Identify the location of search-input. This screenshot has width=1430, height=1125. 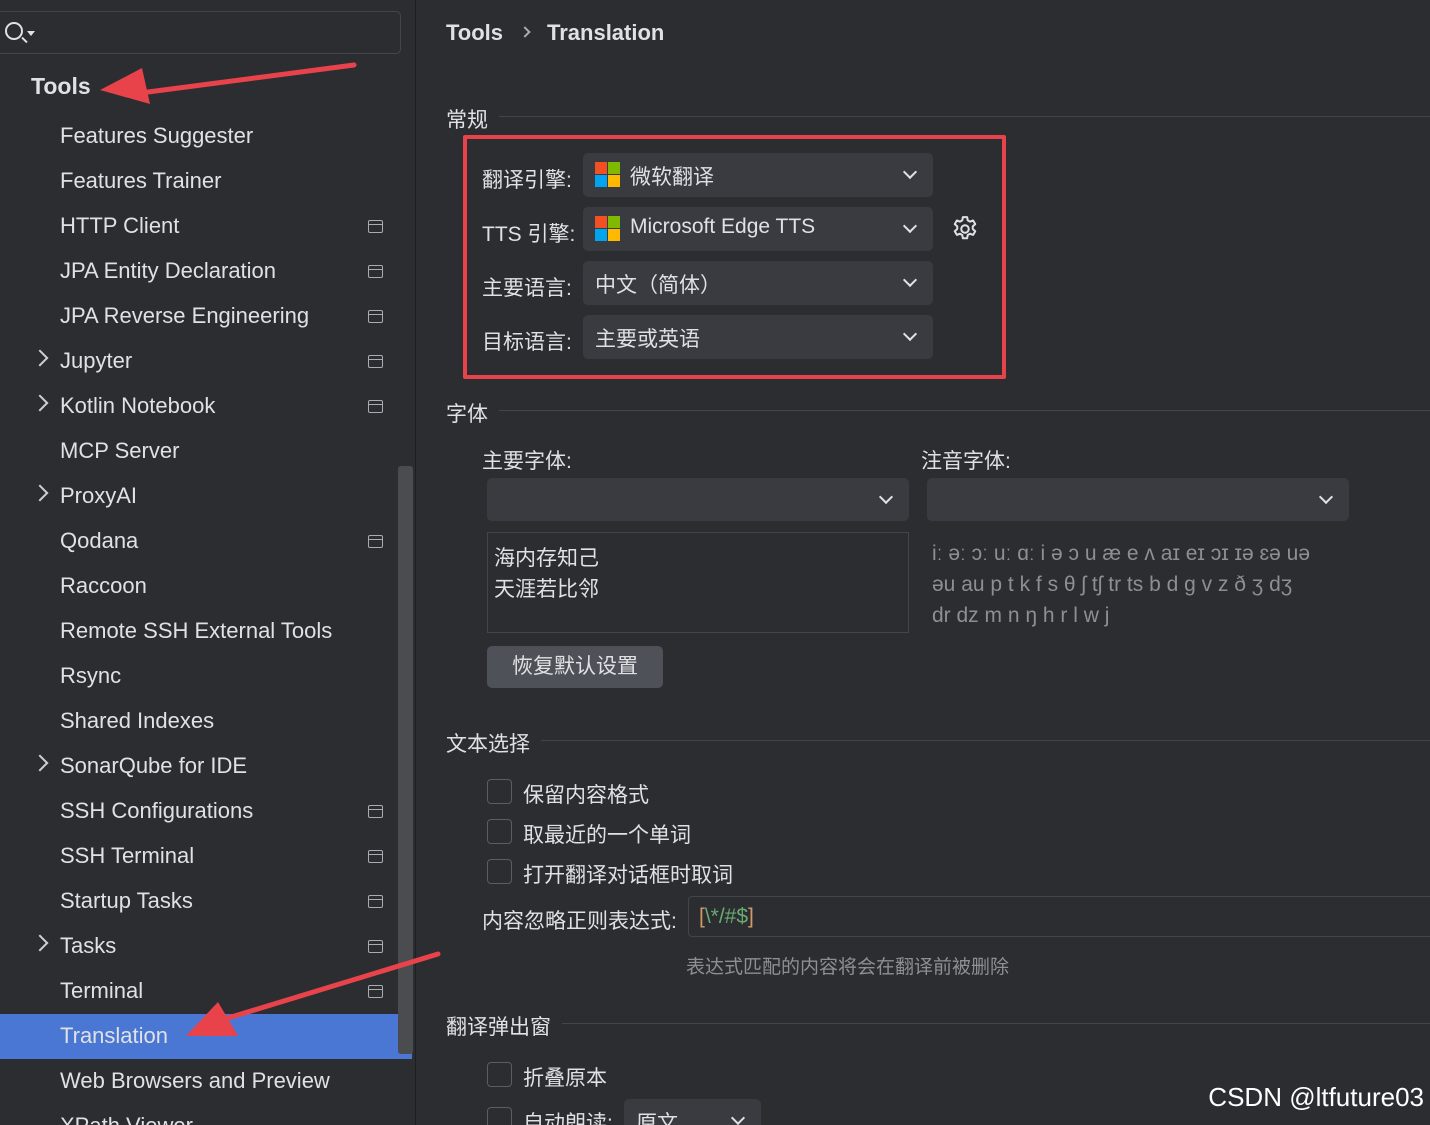
(210, 33).